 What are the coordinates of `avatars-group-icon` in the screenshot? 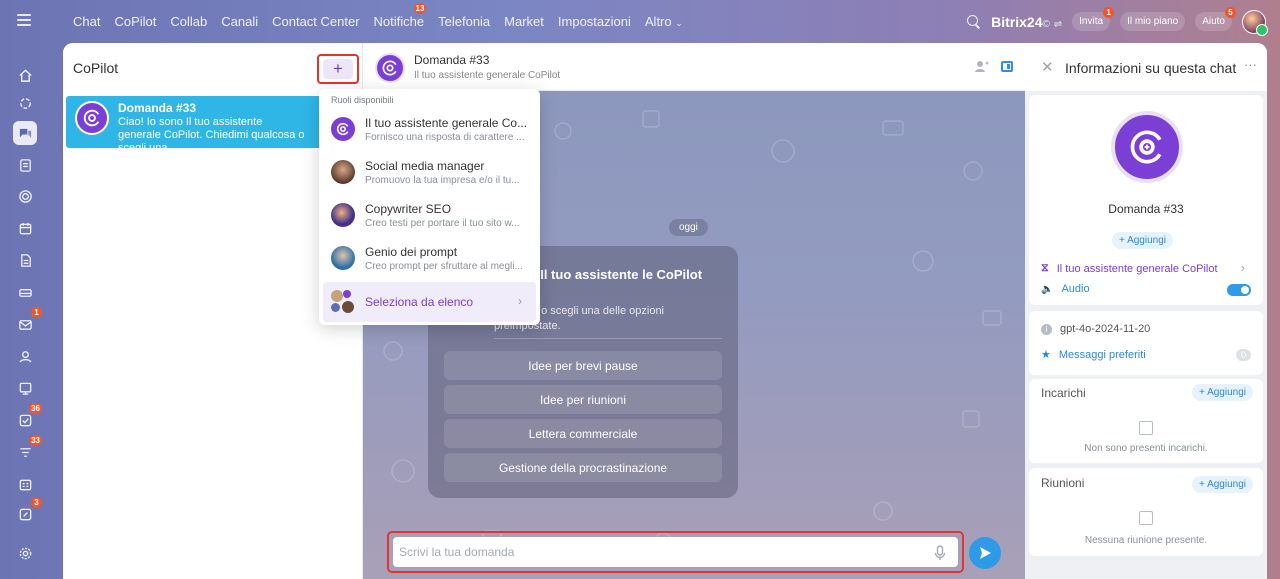 It's located at (343, 302).